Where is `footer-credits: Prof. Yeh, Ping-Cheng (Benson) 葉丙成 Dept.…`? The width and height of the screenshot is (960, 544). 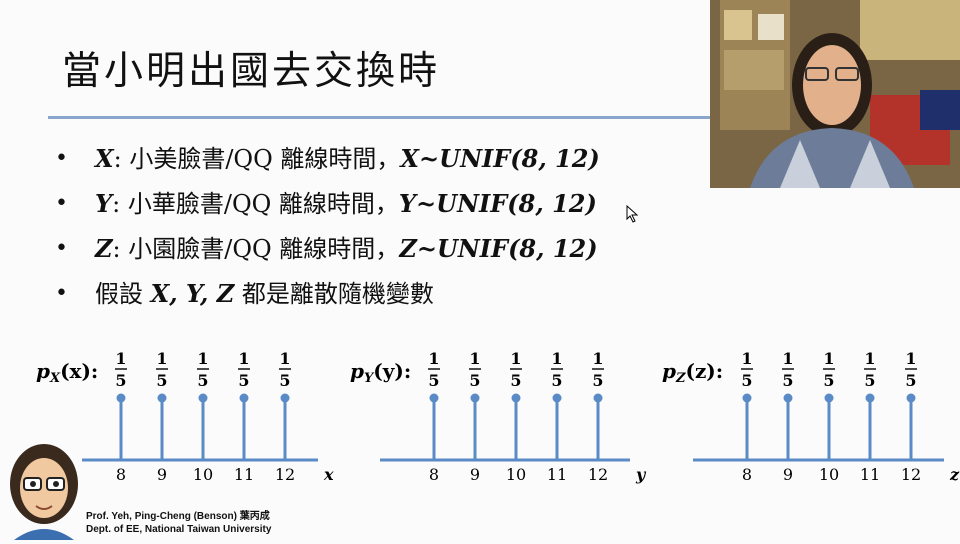 footer-credits: Prof. Yeh, Ping-Cheng (Benson) 葉丙成 Dept.… is located at coordinates (178, 523).